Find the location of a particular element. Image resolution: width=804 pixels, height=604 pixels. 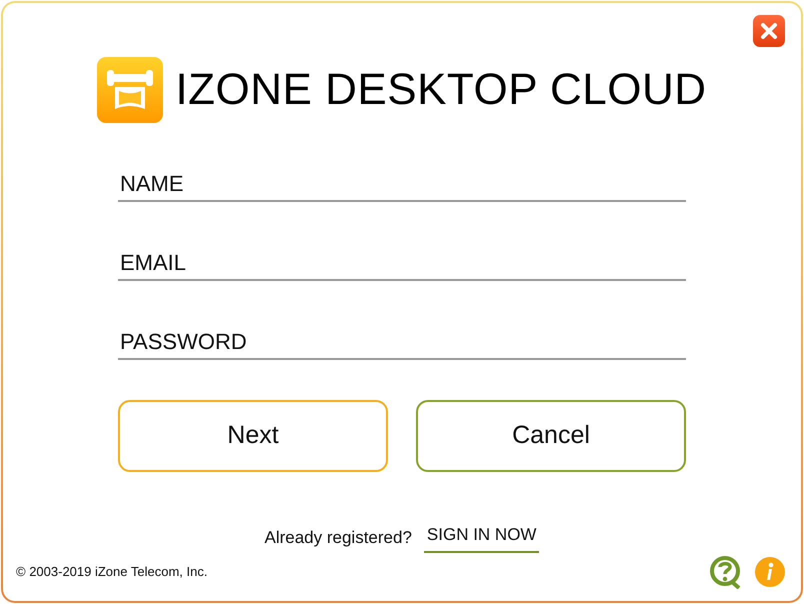

info-icon is located at coordinates (770, 571).